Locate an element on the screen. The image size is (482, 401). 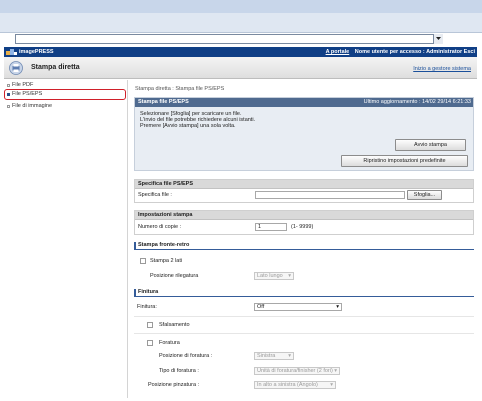
copies-label: Numero di copie : is located at coordinates (160, 227).